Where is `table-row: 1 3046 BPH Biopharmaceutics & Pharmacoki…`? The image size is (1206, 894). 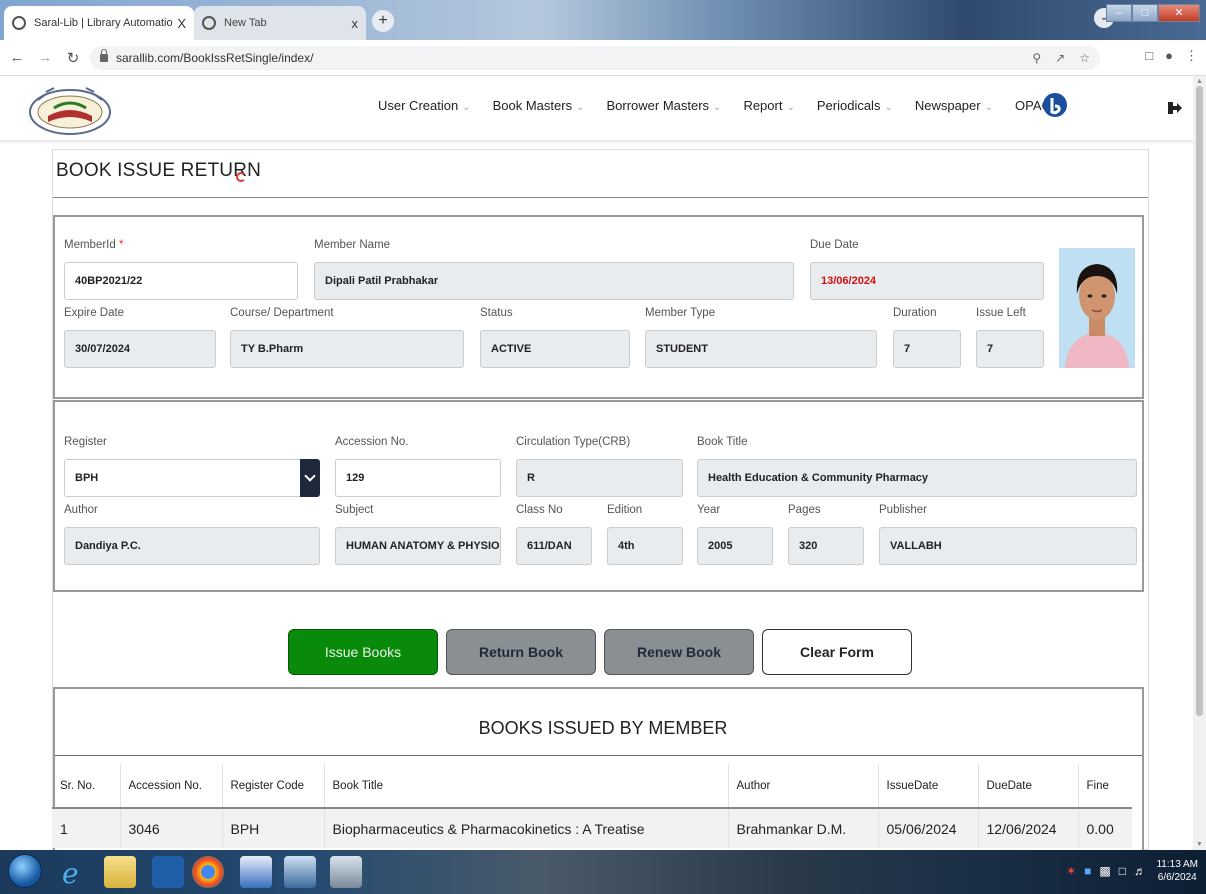 table-row: 1 3046 BPH Biopharmaceutics & Pharmacoki… is located at coordinates (592, 828).